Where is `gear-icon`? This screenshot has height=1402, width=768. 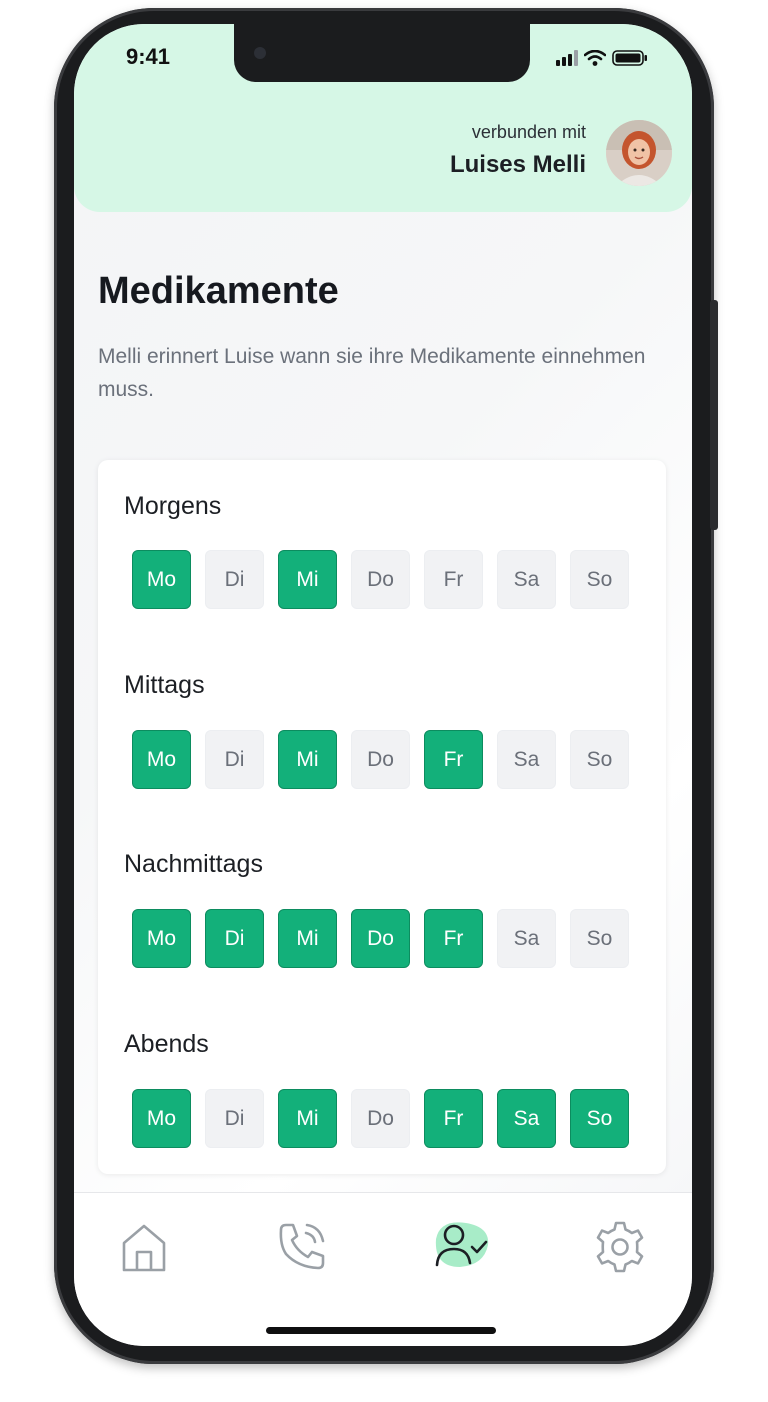 gear-icon is located at coordinates (620, 1247).